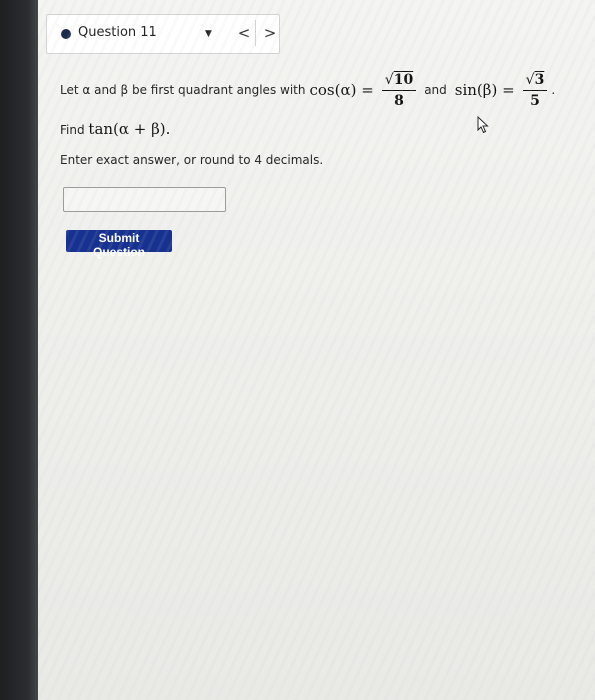 This screenshot has height=700, width=595. Describe the element at coordinates (403, 79) in the screenshot. I see `cos-radicand: 10` at that location.